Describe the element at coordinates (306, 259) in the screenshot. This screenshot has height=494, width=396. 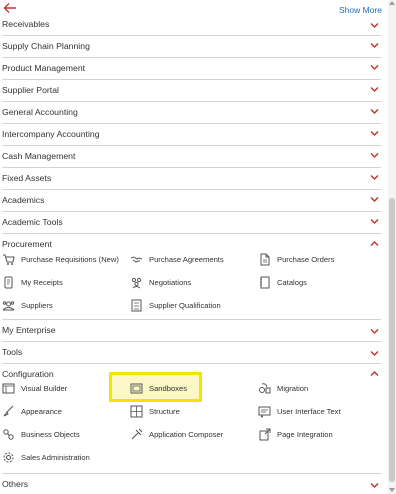
I see `task-label: Purchase Orders` at that location.